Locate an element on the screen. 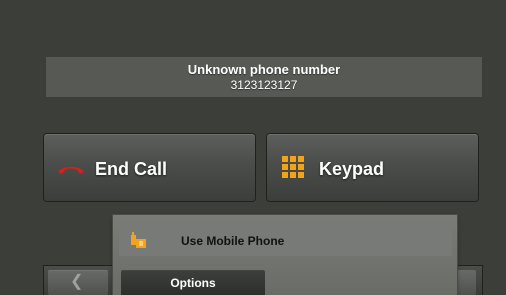 The image size is (506, 295). menu-item-label: Use Mobile Phone is located at coordinates (233, 241).